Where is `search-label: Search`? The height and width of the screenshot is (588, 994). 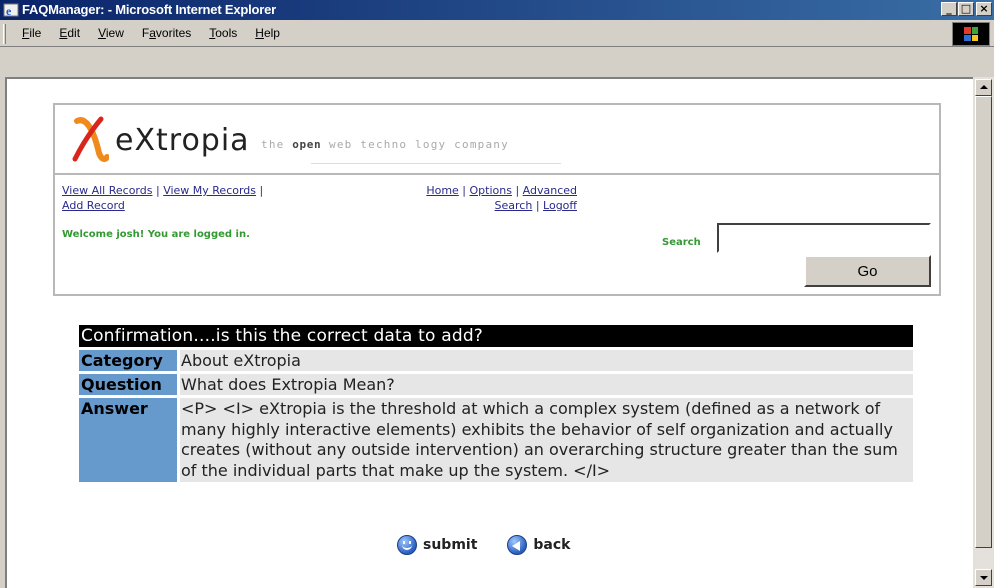 search-label: Search is located at coordinates (681, 242).